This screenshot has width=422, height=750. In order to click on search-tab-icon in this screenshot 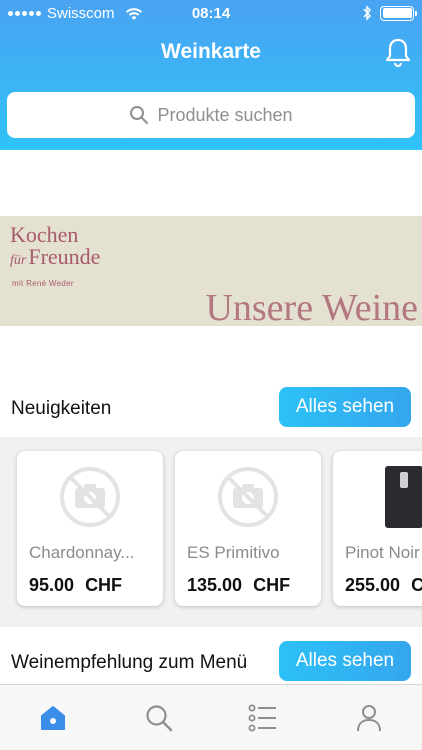, I will do `click(159, 718)`.